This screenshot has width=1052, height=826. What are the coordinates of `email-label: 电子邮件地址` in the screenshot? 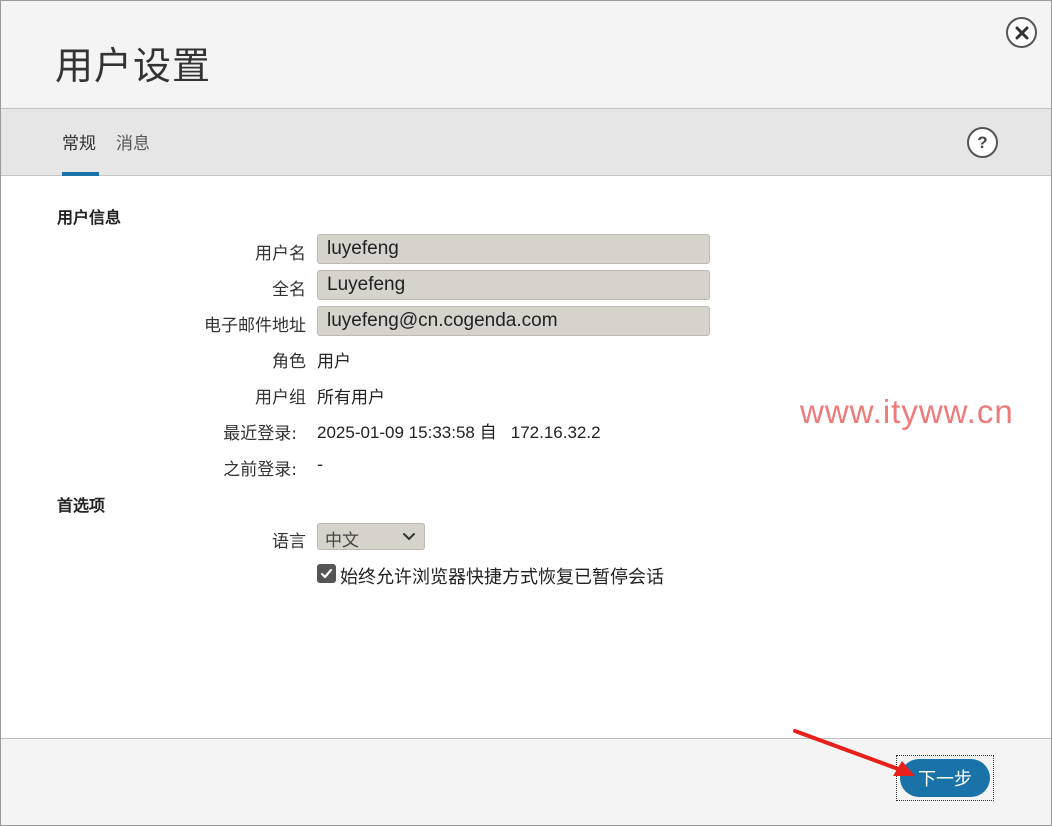 It's located at (255, 326).